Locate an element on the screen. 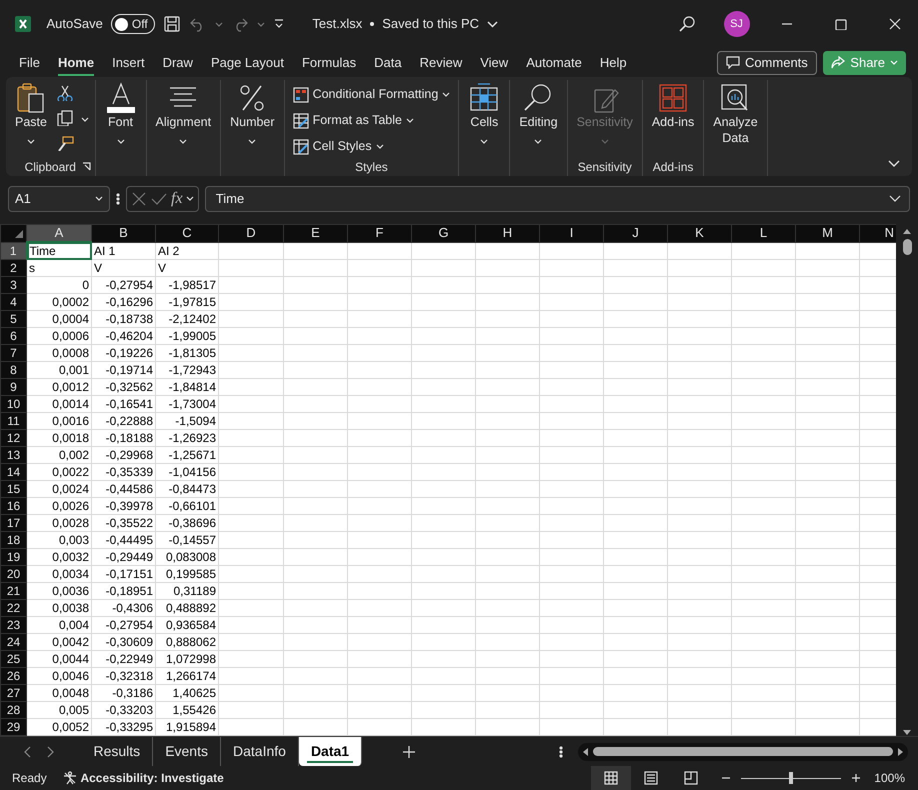  addins-button: Add-ins is located at coordinates (673, 106).